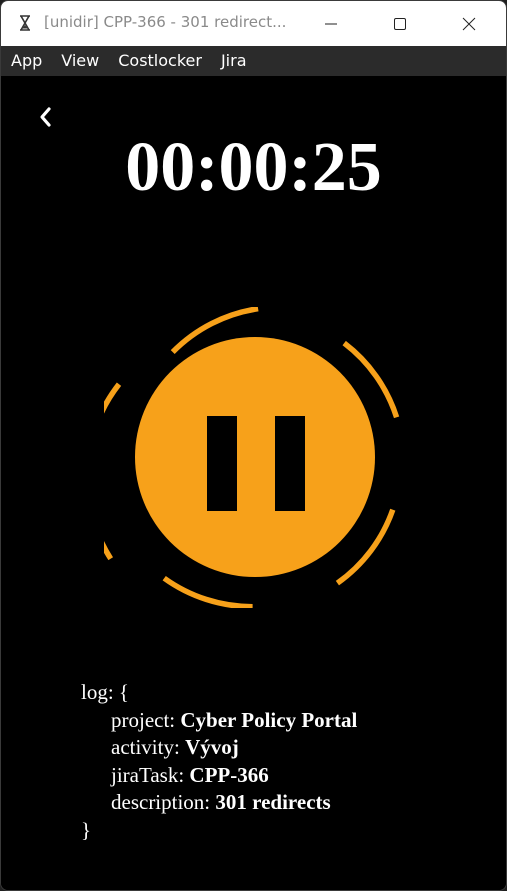 The width and height of the screenshot is (507, 891). I want to click on minimize-icon, so click(331, 23).